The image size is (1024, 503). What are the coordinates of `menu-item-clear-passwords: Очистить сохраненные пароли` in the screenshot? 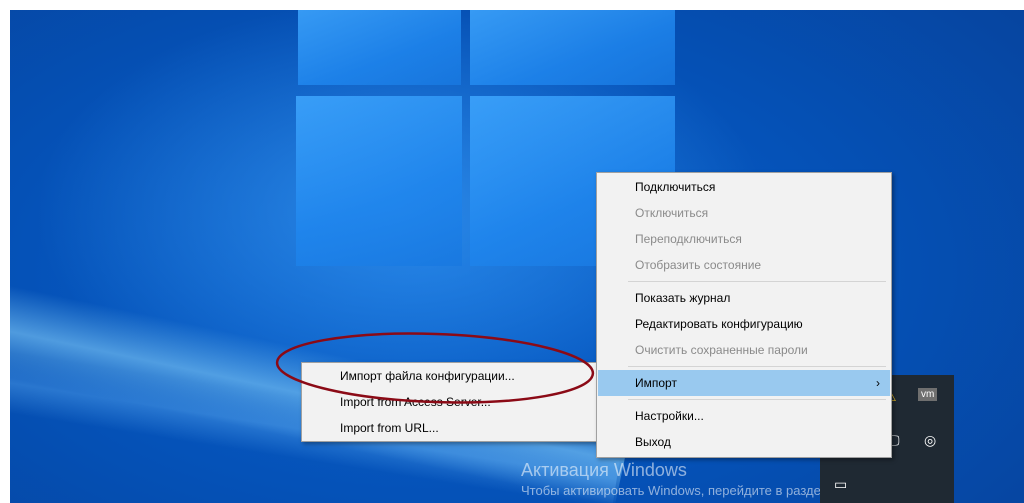 It's located at (721, 350).